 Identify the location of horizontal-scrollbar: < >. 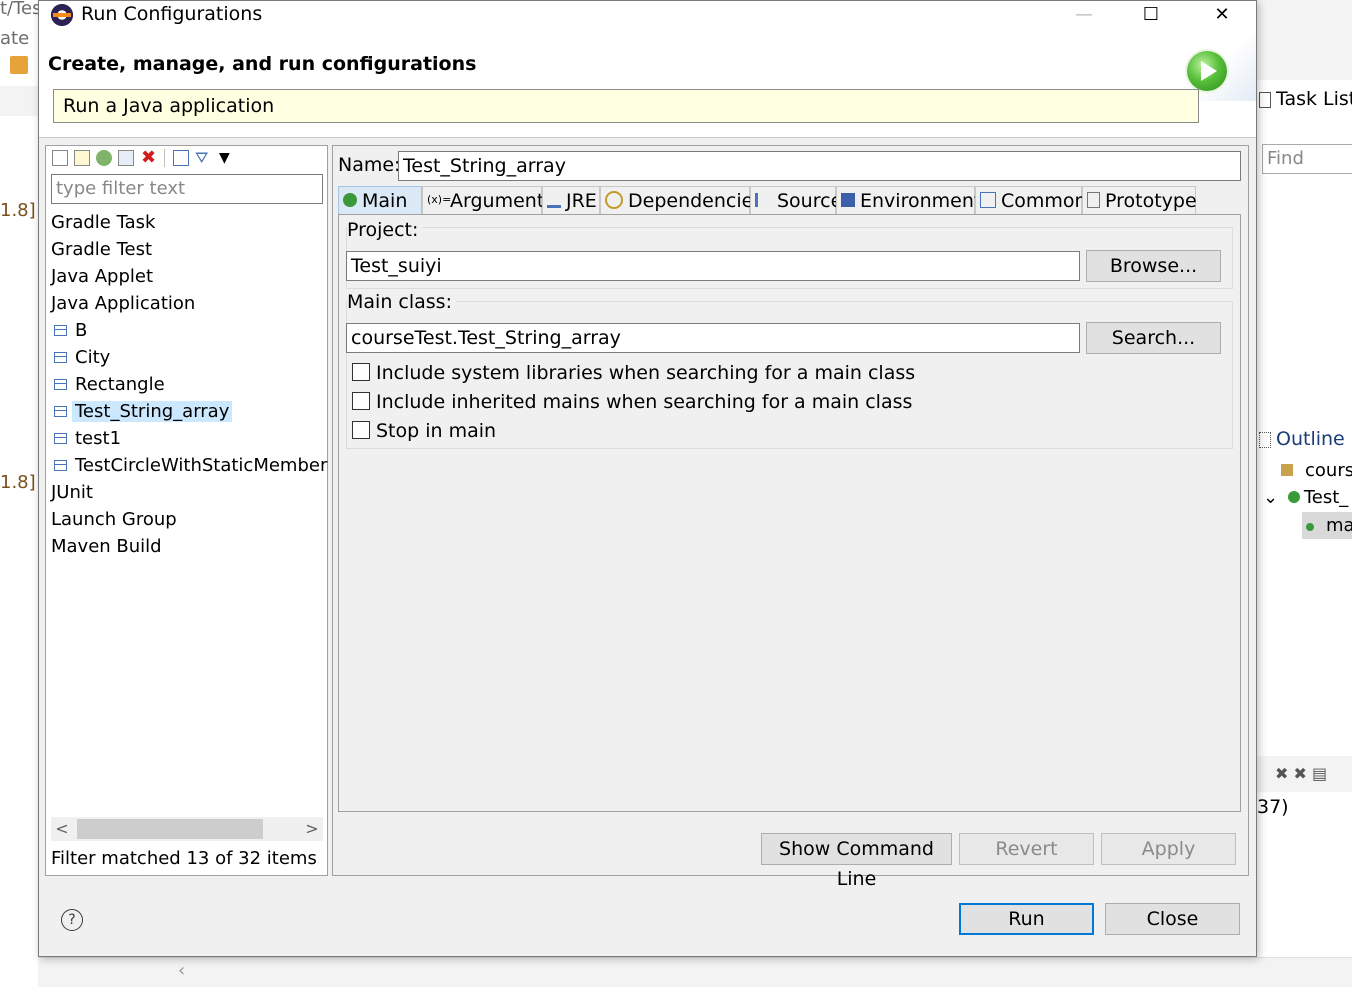
(187, 829).